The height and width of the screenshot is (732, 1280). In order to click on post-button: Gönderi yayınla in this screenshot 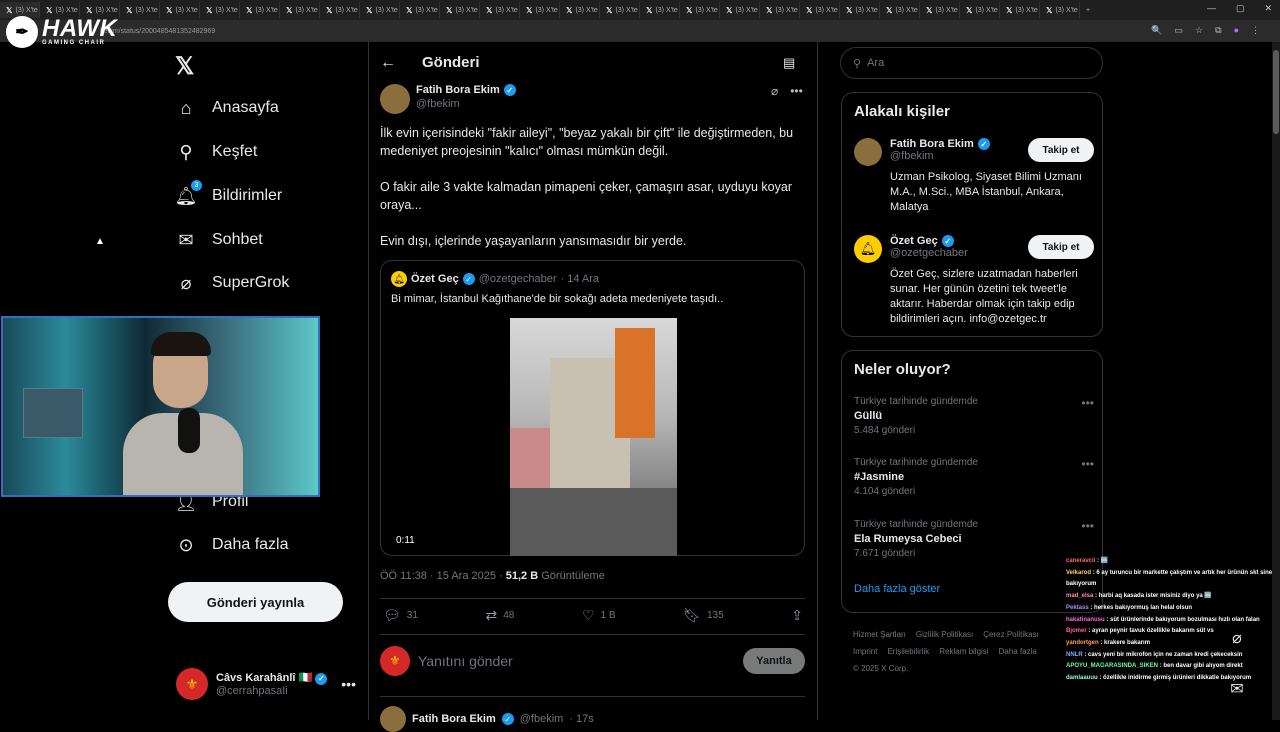, I will do `click(255, 602)`.